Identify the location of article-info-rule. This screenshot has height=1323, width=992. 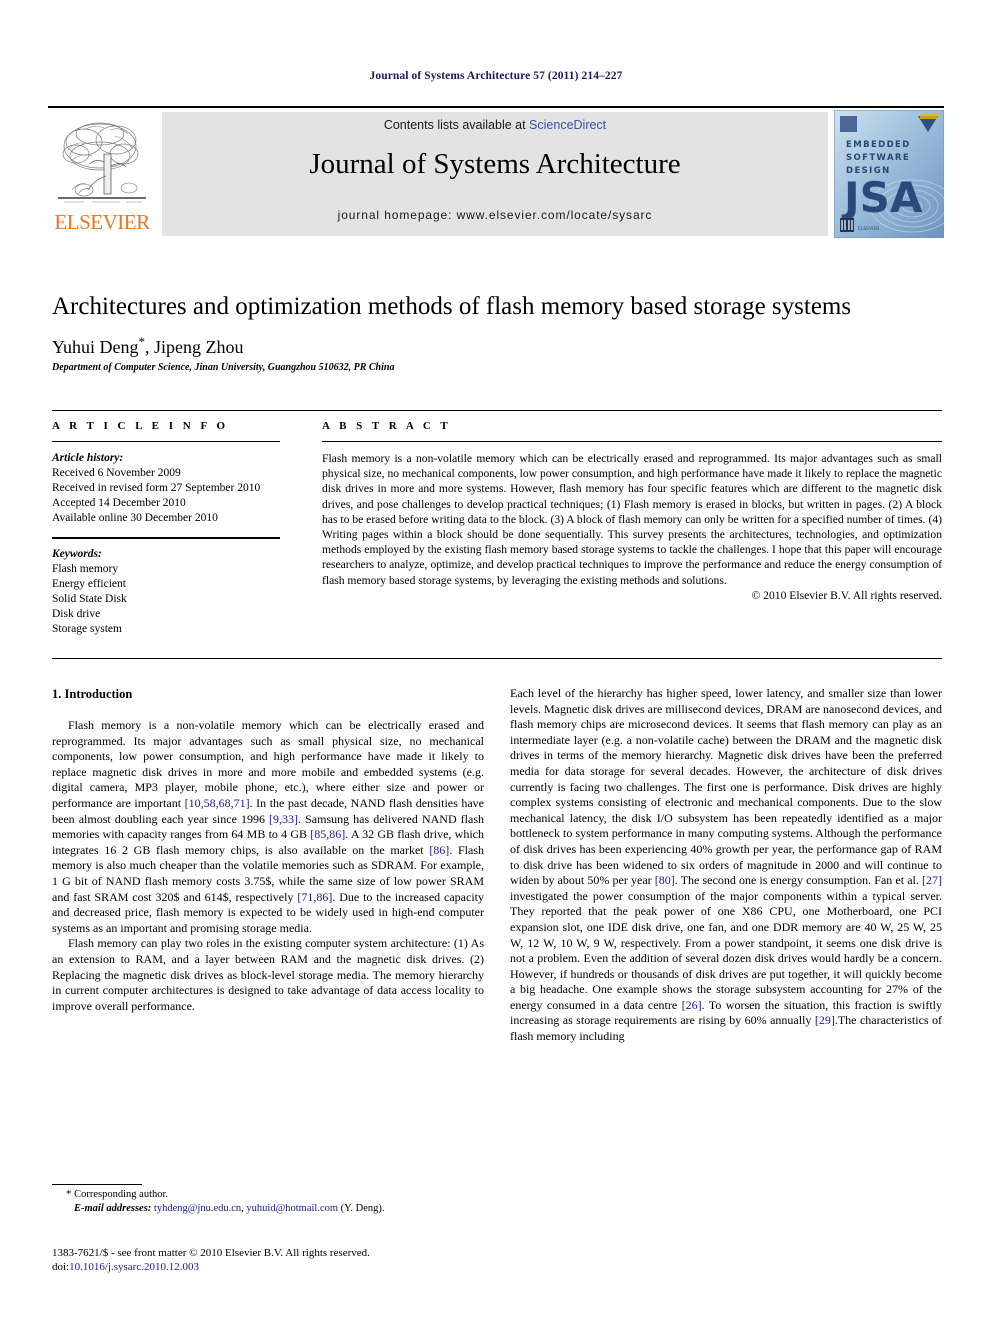
(166, 441).